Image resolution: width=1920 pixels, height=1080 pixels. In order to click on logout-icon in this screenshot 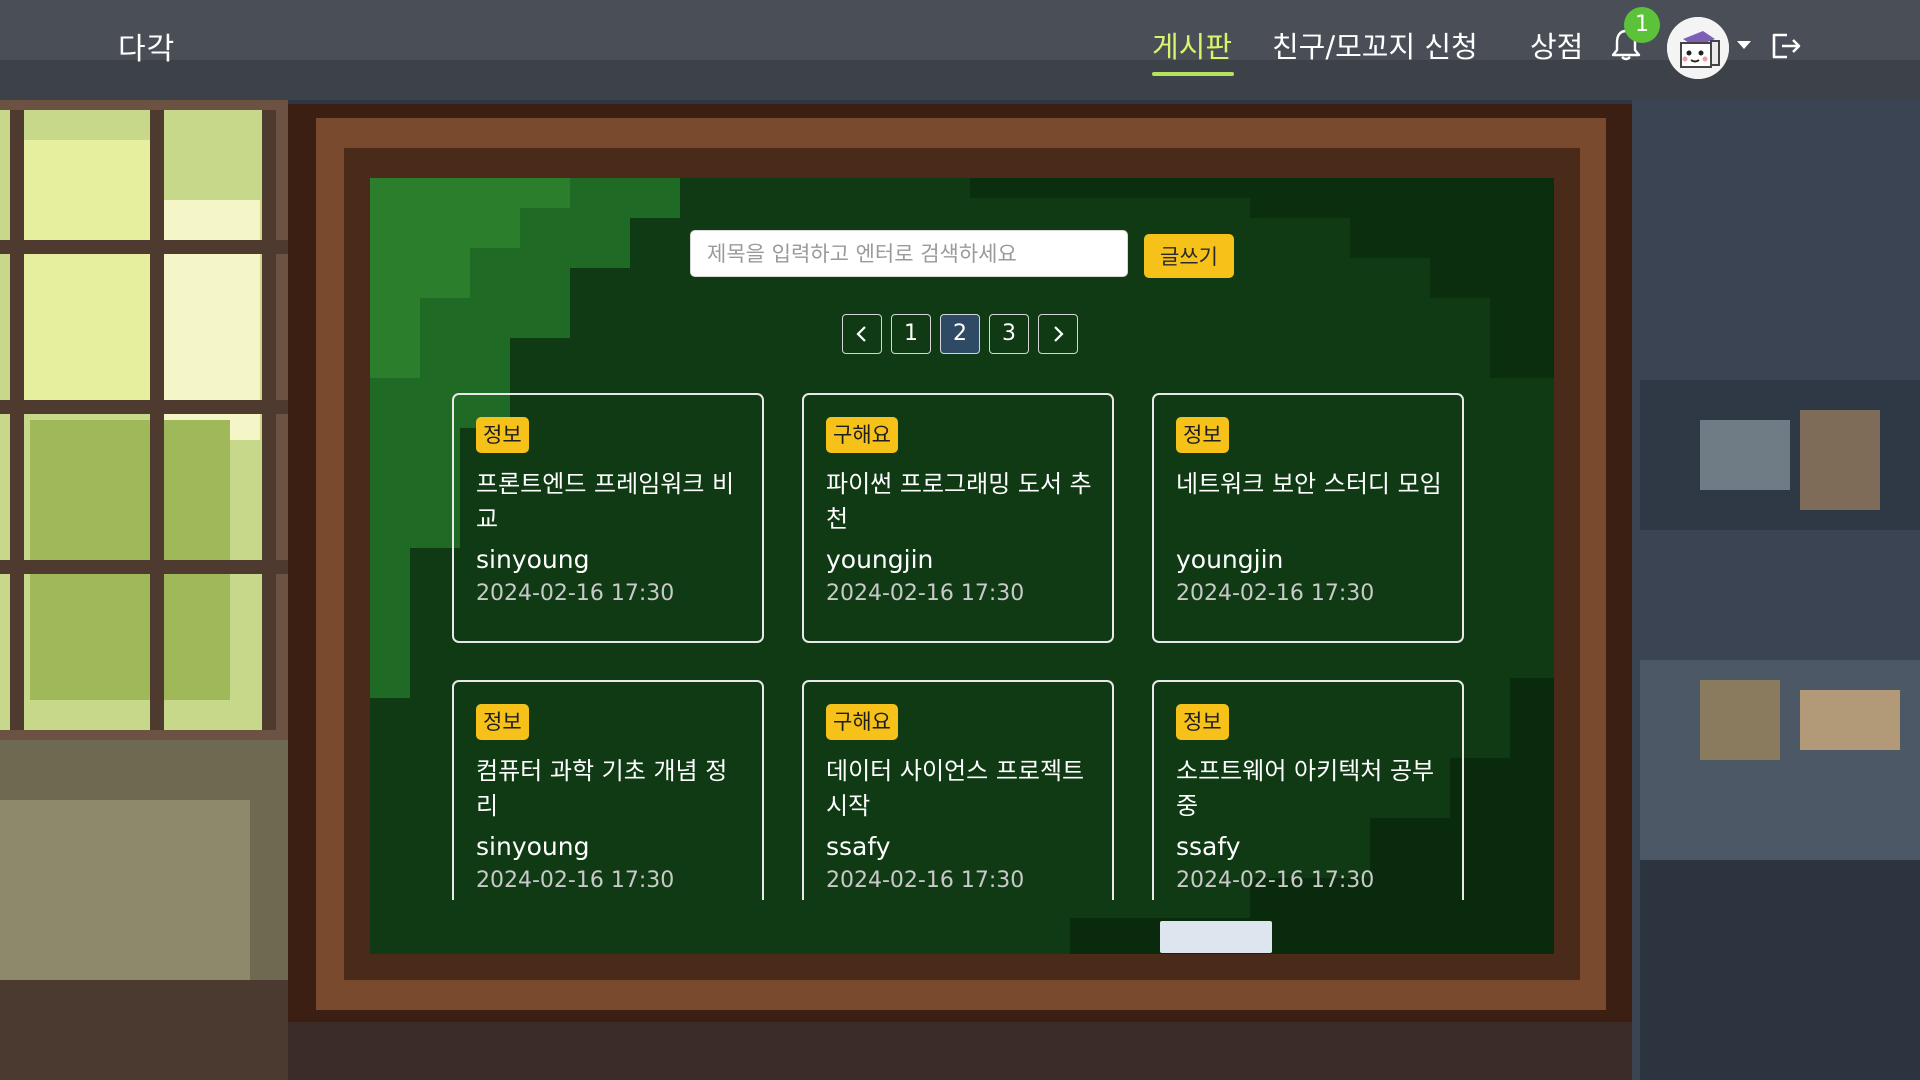, I will do `click(1786, 46)`.